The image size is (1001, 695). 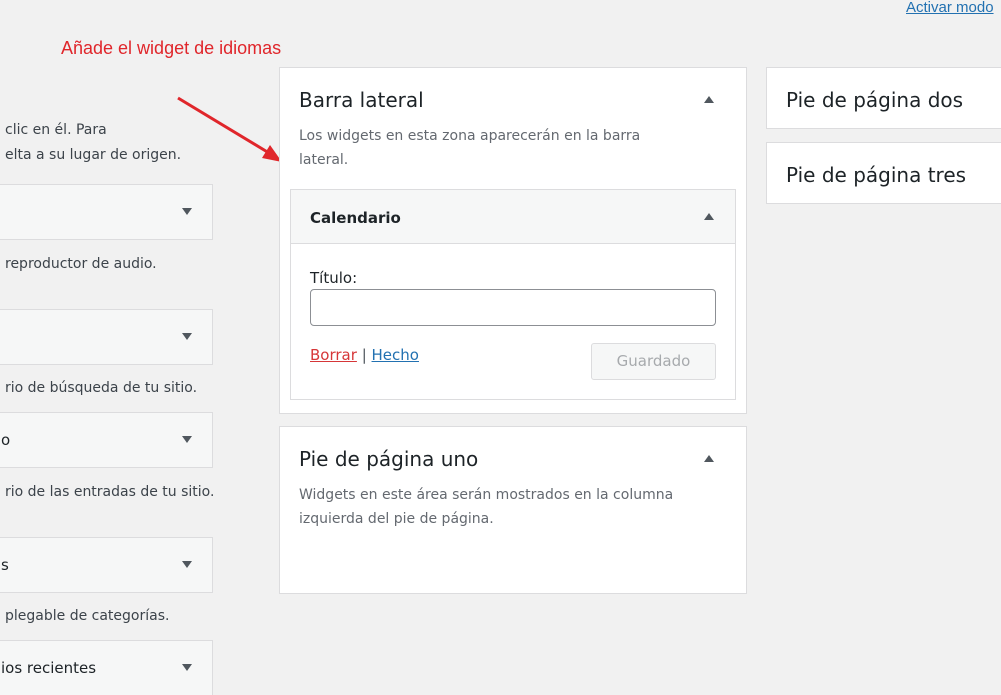 I want to click on title-field-label: Título:, so click(x=334, y=278).